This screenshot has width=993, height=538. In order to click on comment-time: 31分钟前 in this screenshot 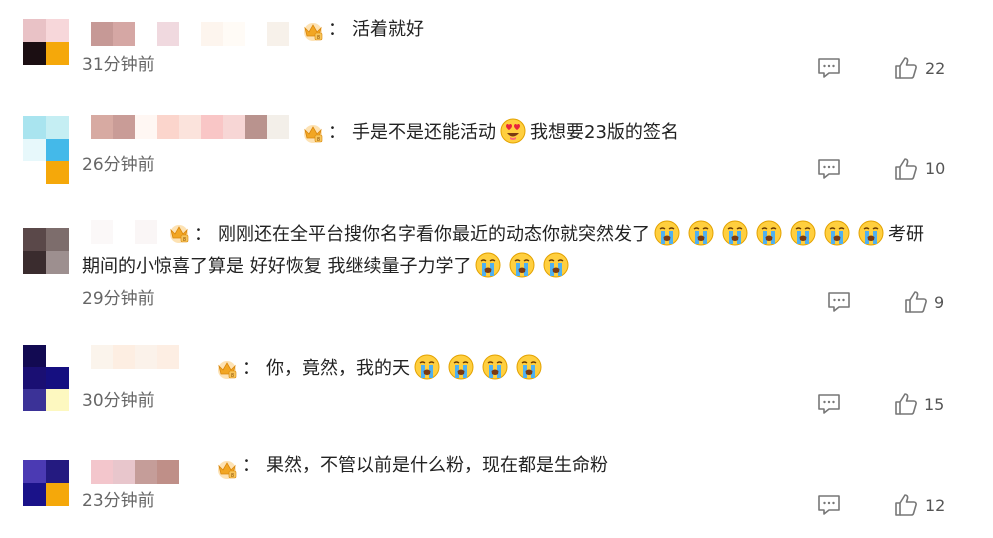, I will do `click(118, 65)`.